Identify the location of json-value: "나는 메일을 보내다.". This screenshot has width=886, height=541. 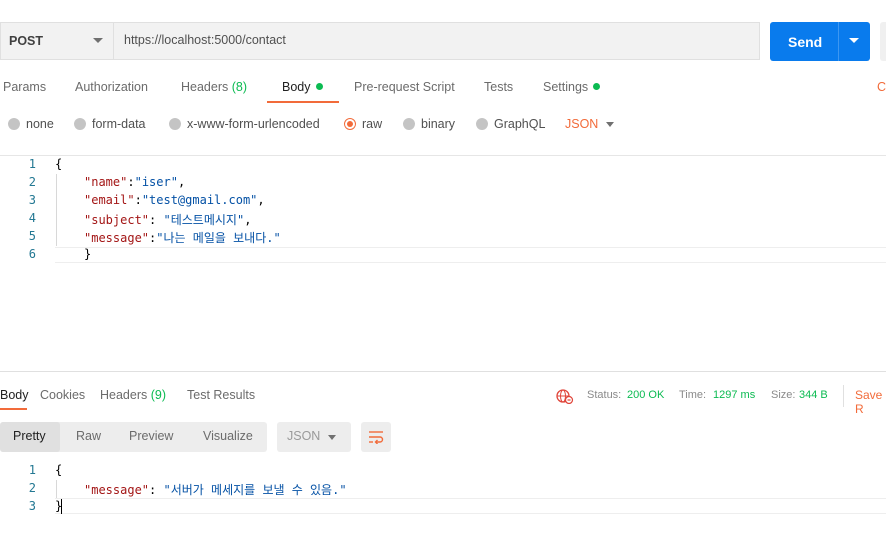
(218, 238).